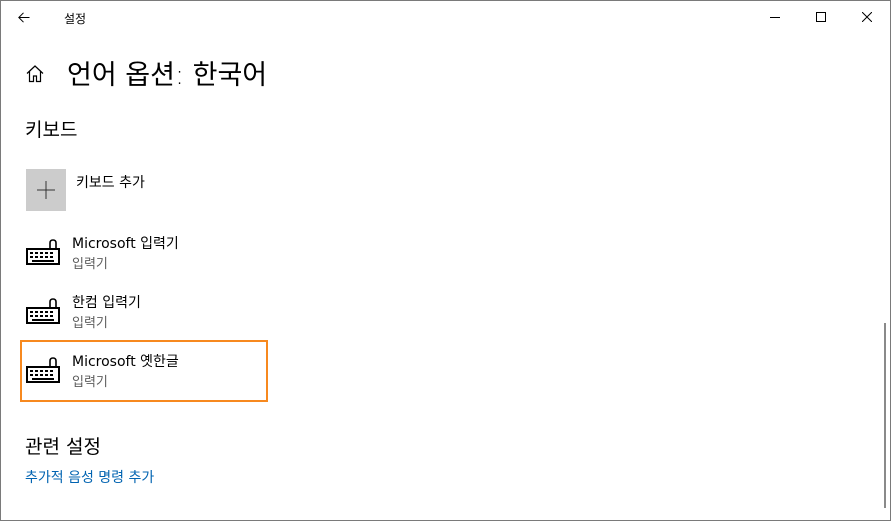  Describe the element at coordinates (144, 371) in the screenshot. I see `keyboard-item-microsoft-old-hangul: Microsoft 옛한글 입력기` at that location.